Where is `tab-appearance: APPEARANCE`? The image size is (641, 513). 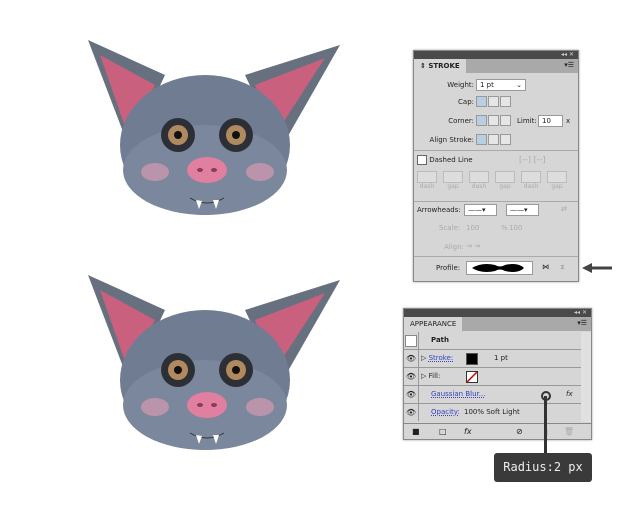
tab-appearance: APPEARANCE is located at coordinates (433, 324).